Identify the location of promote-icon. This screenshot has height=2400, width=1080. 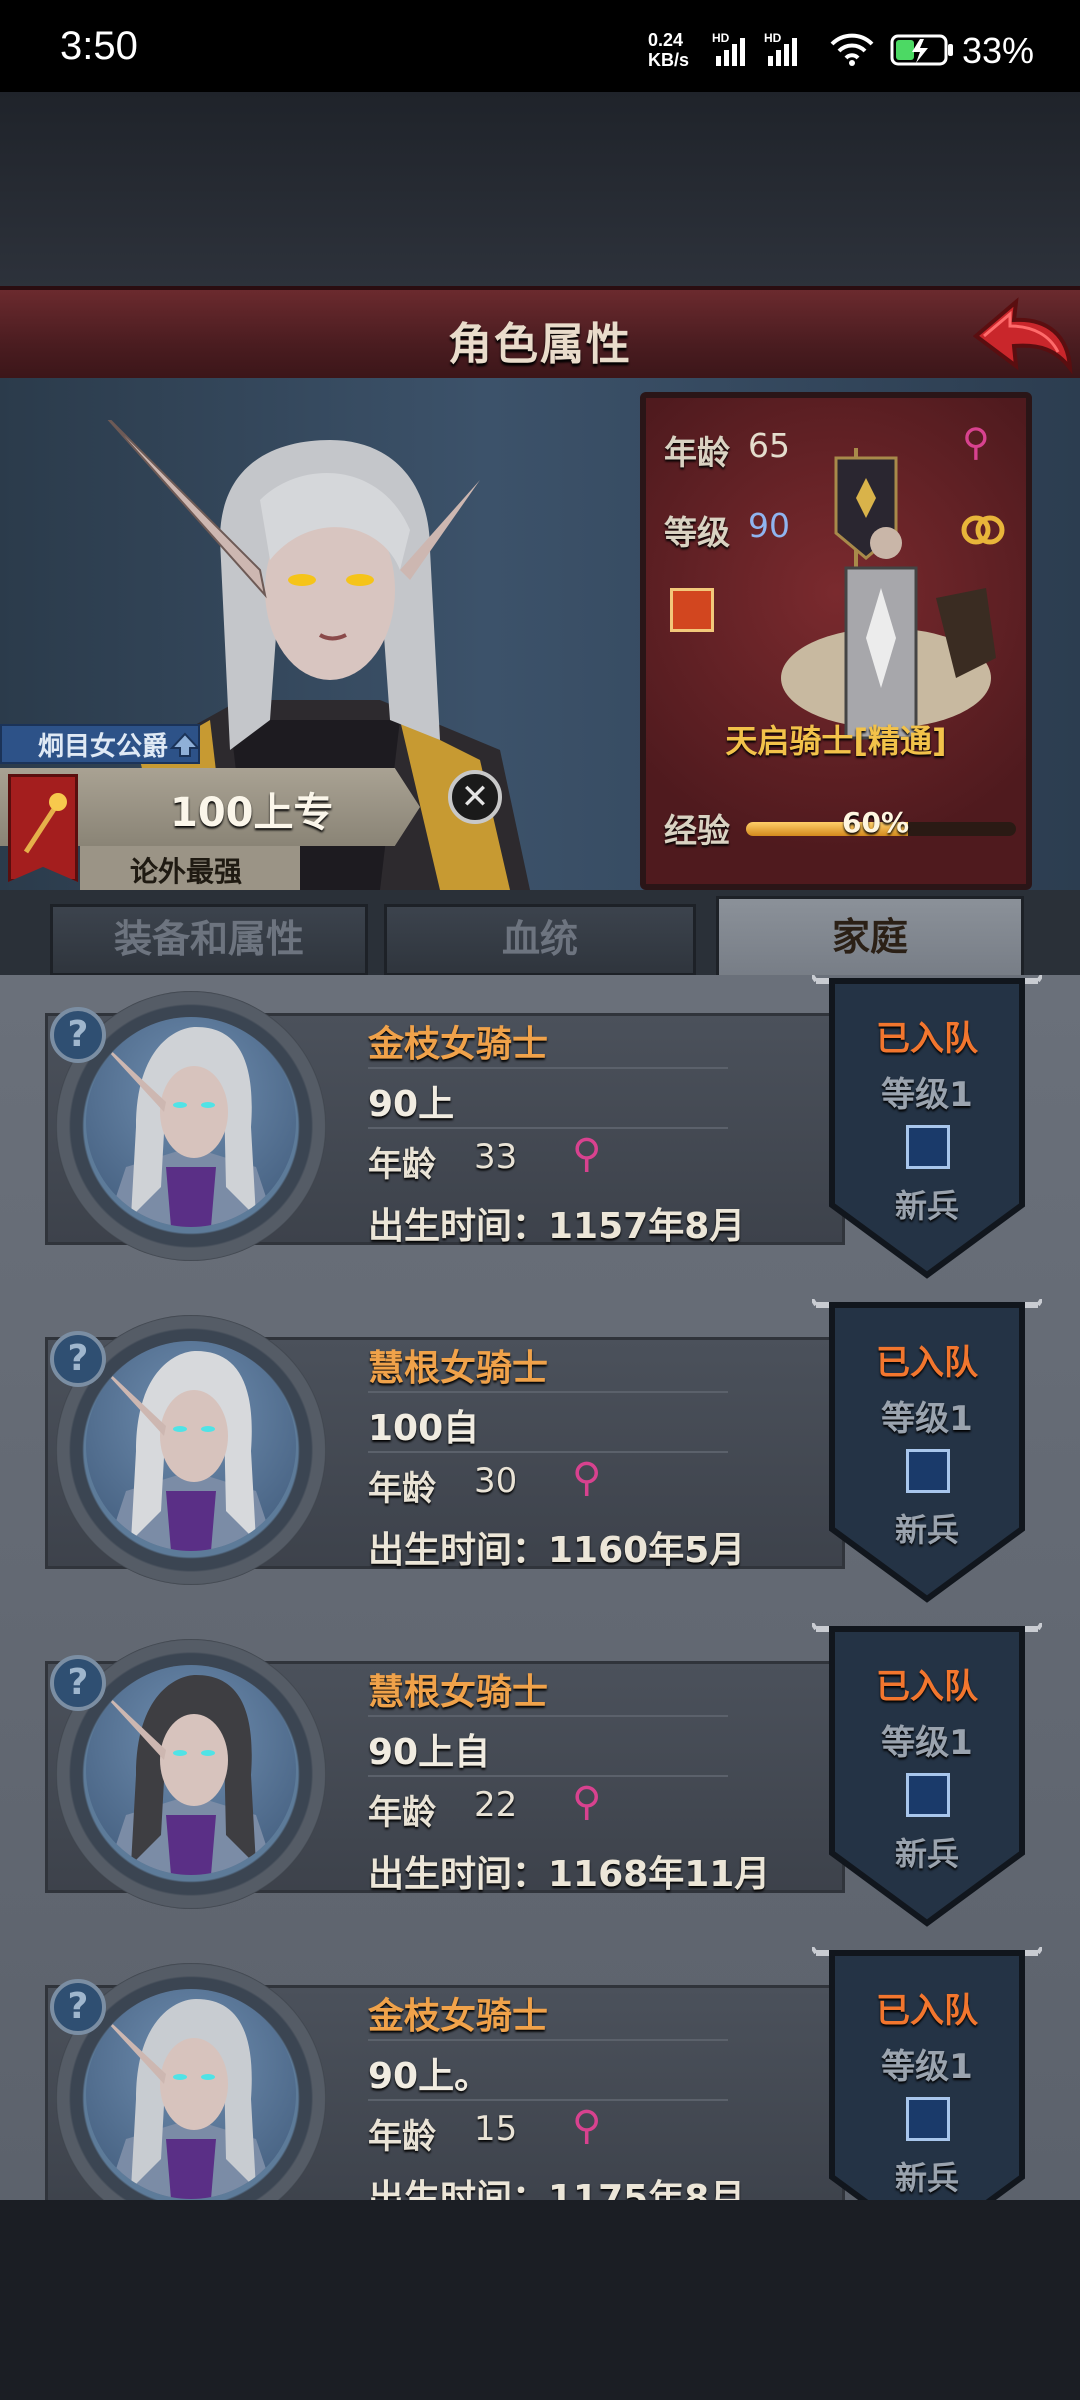
(185, 744).